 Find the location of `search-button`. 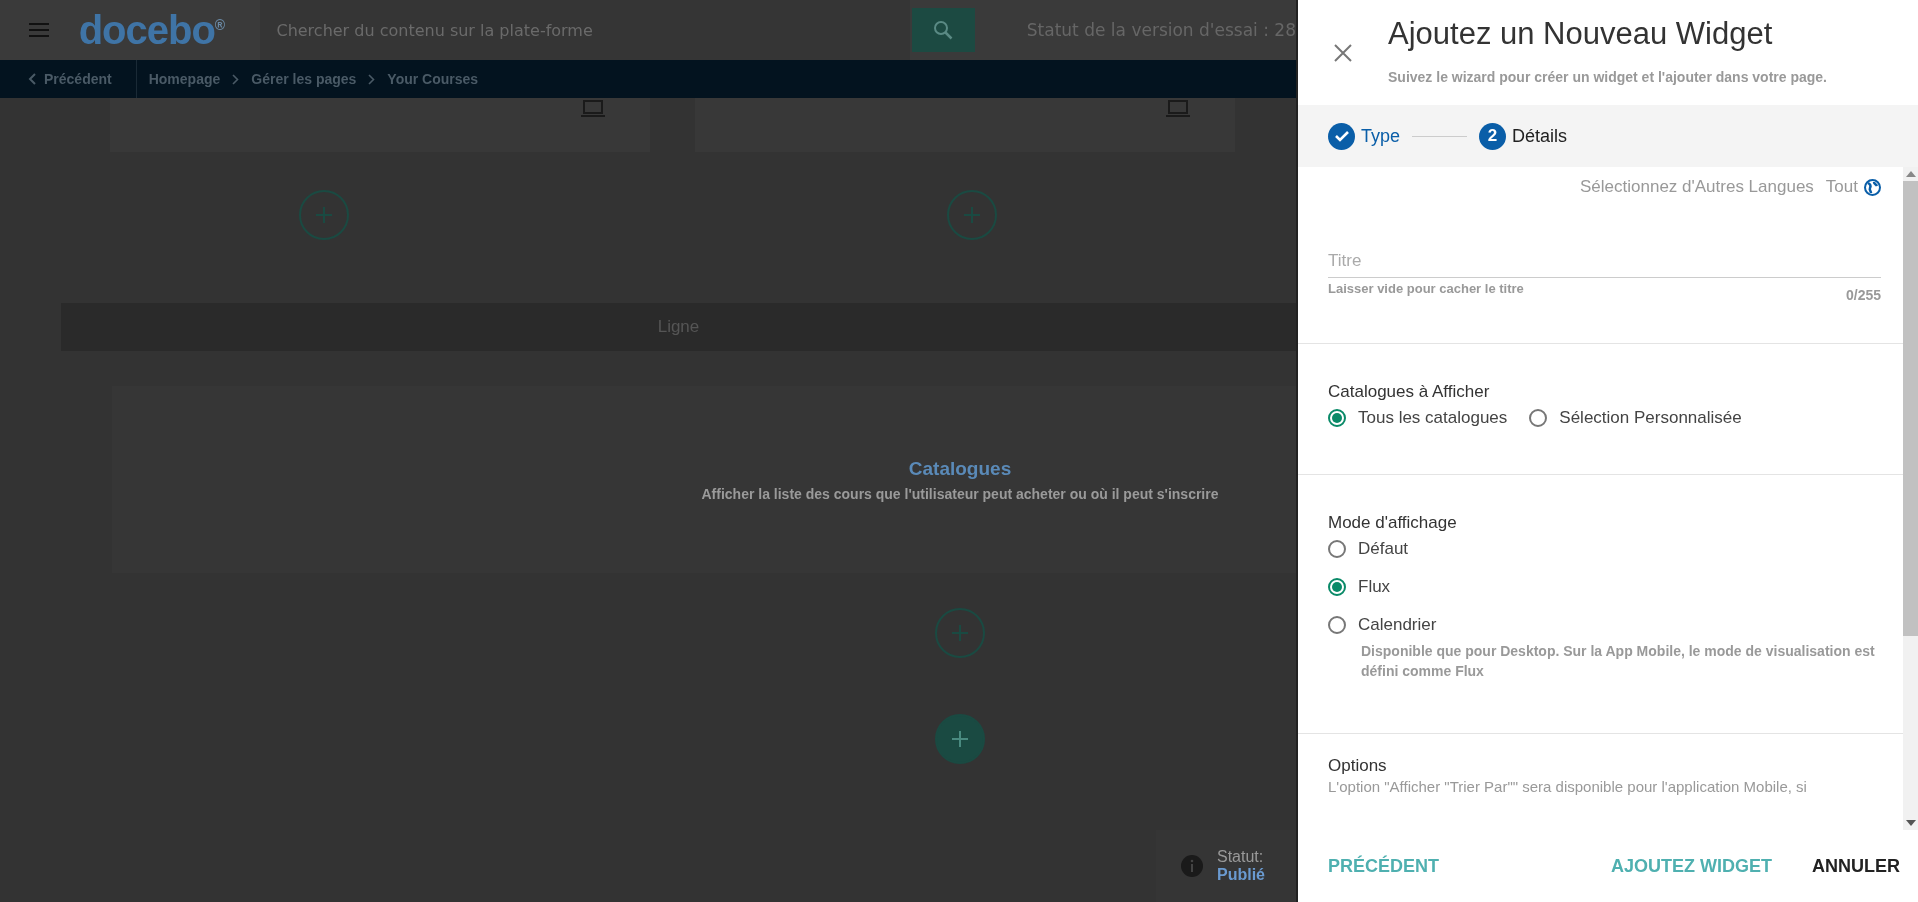

search-button is located at coordinates (943, 30).